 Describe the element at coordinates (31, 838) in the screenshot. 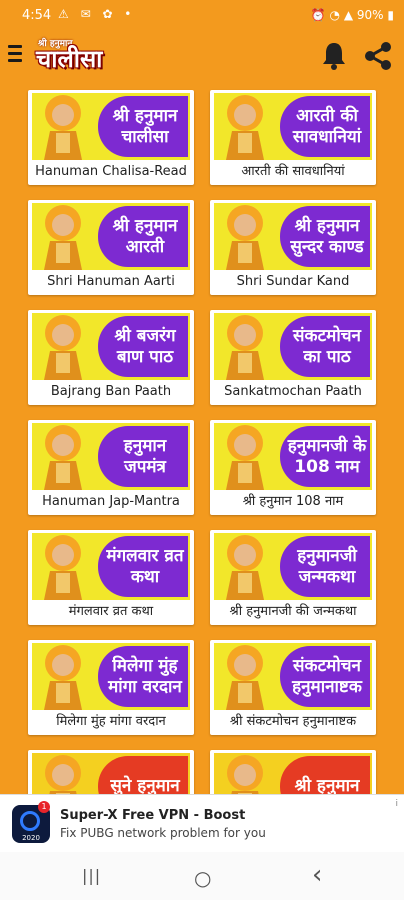

I see `ad-icon-label: 2020` at that location.